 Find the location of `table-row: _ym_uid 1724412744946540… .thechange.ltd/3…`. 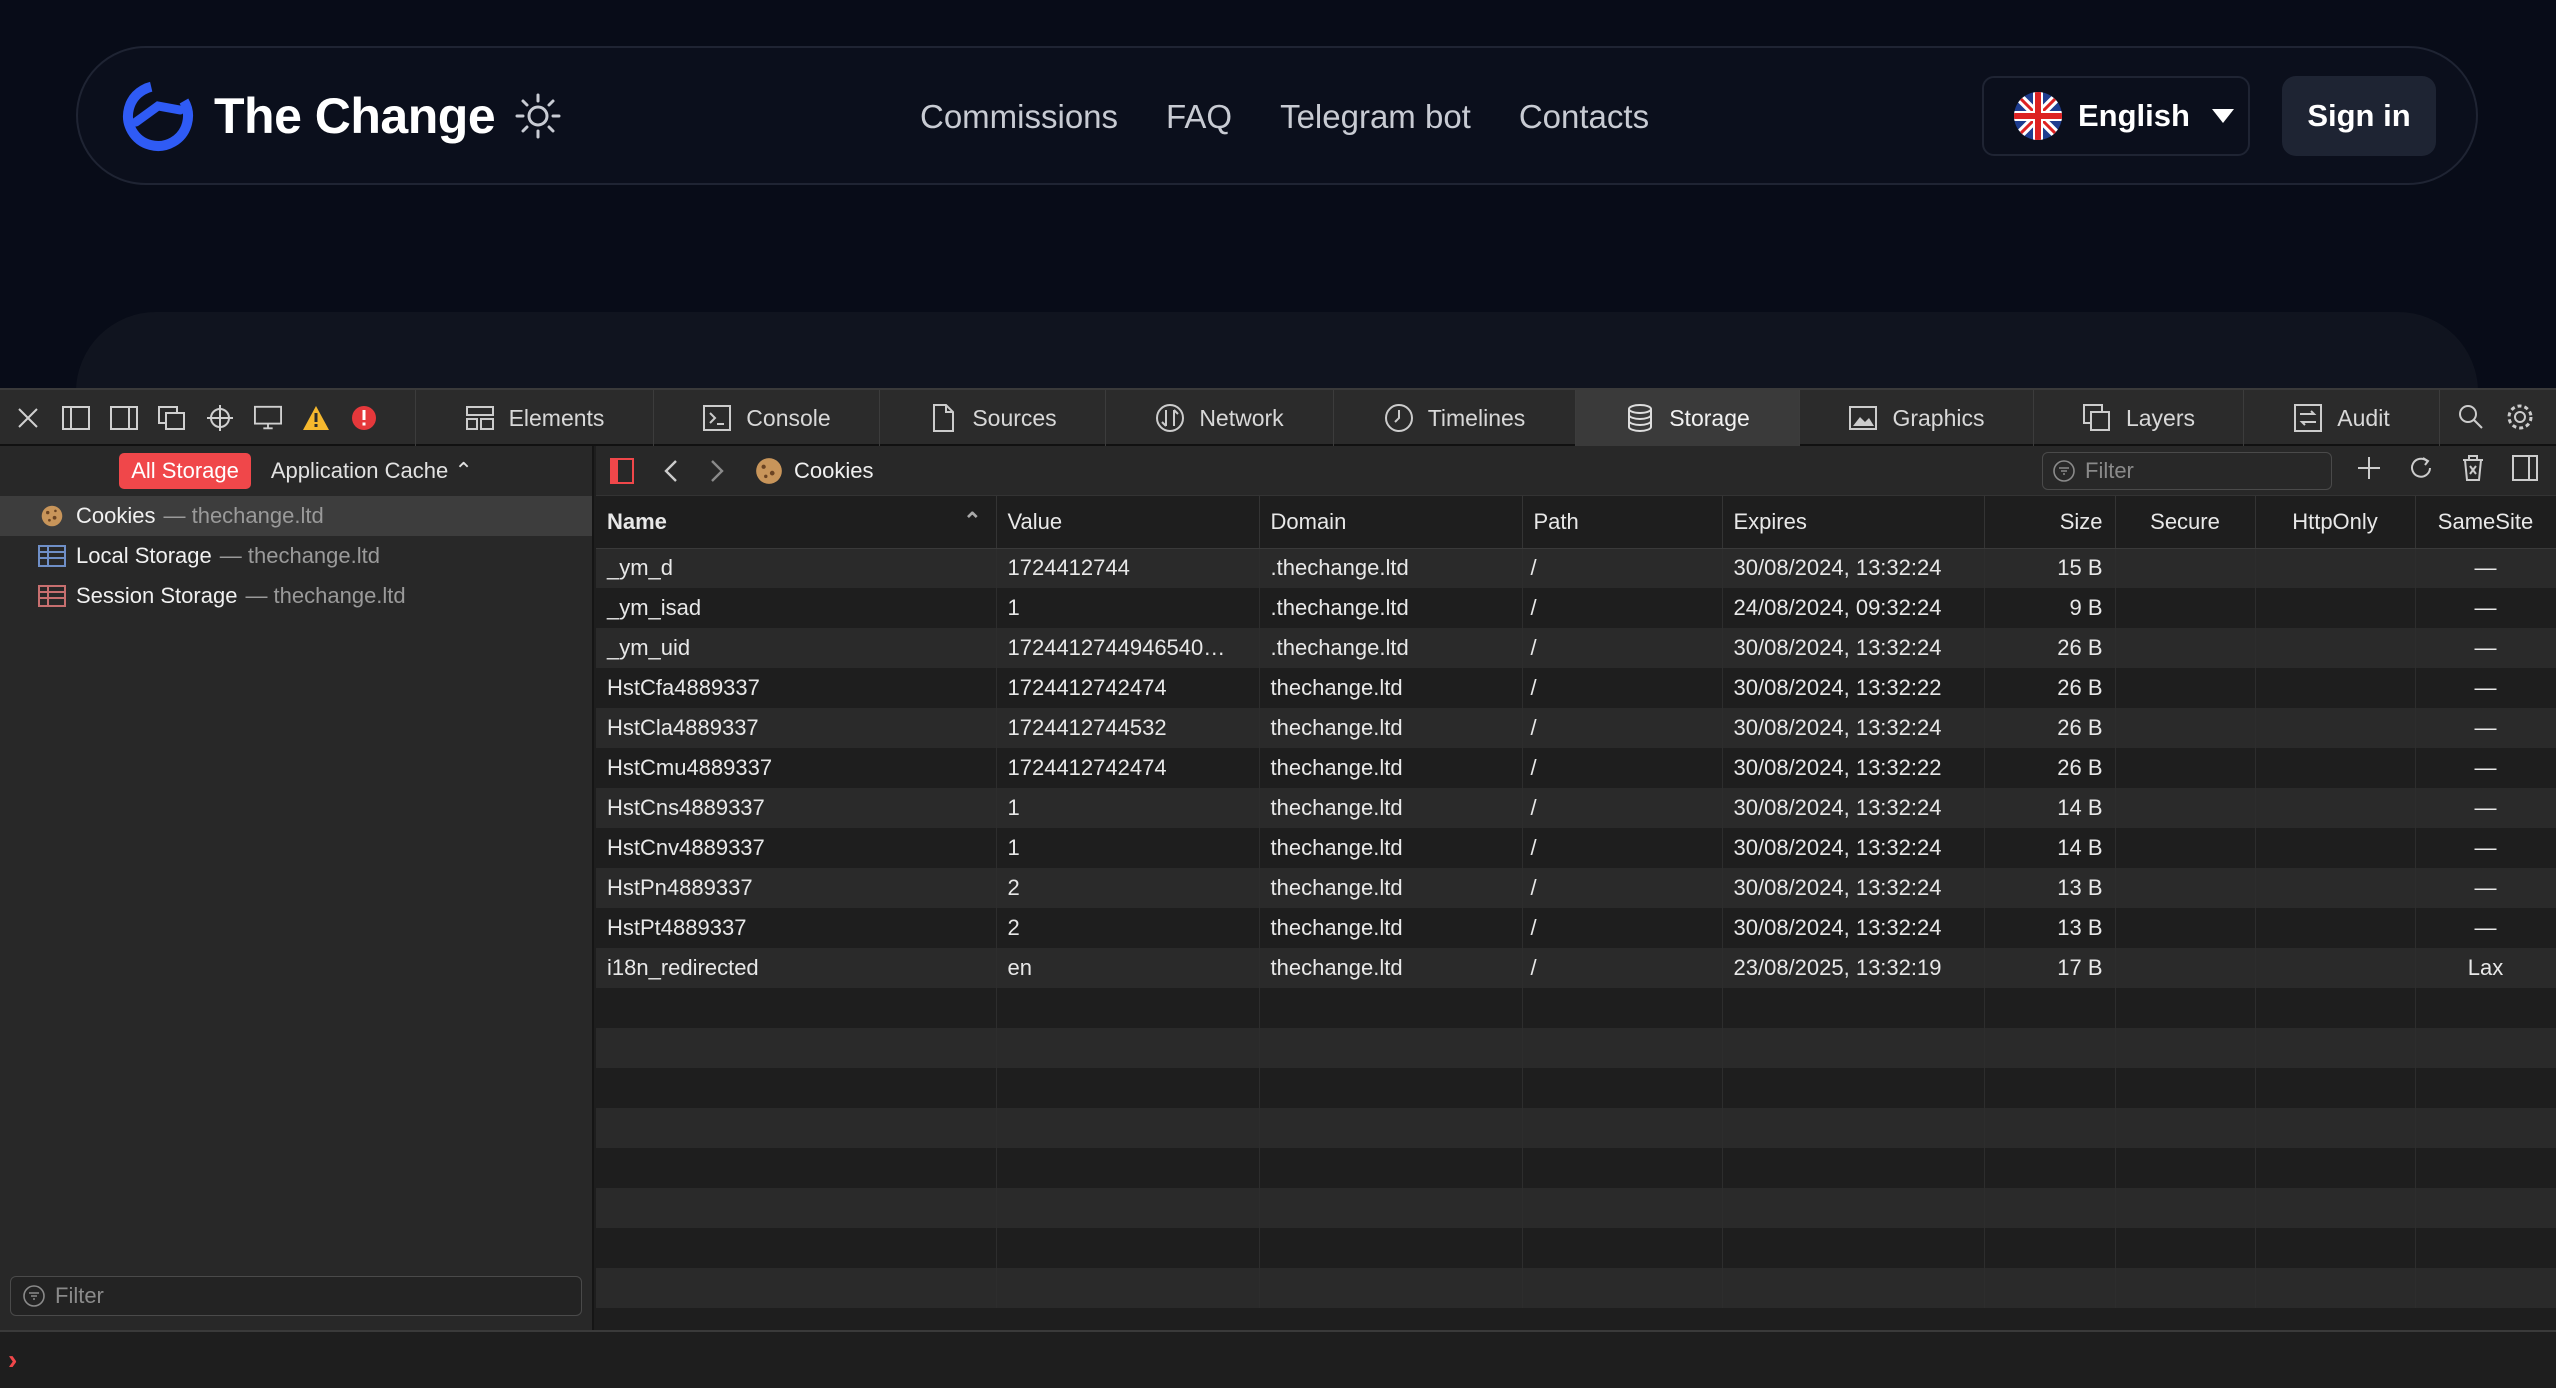

table-row: _ym_uid 1724412744946540… .thechange.ltd/3… is located at coordinates (1576, 648).